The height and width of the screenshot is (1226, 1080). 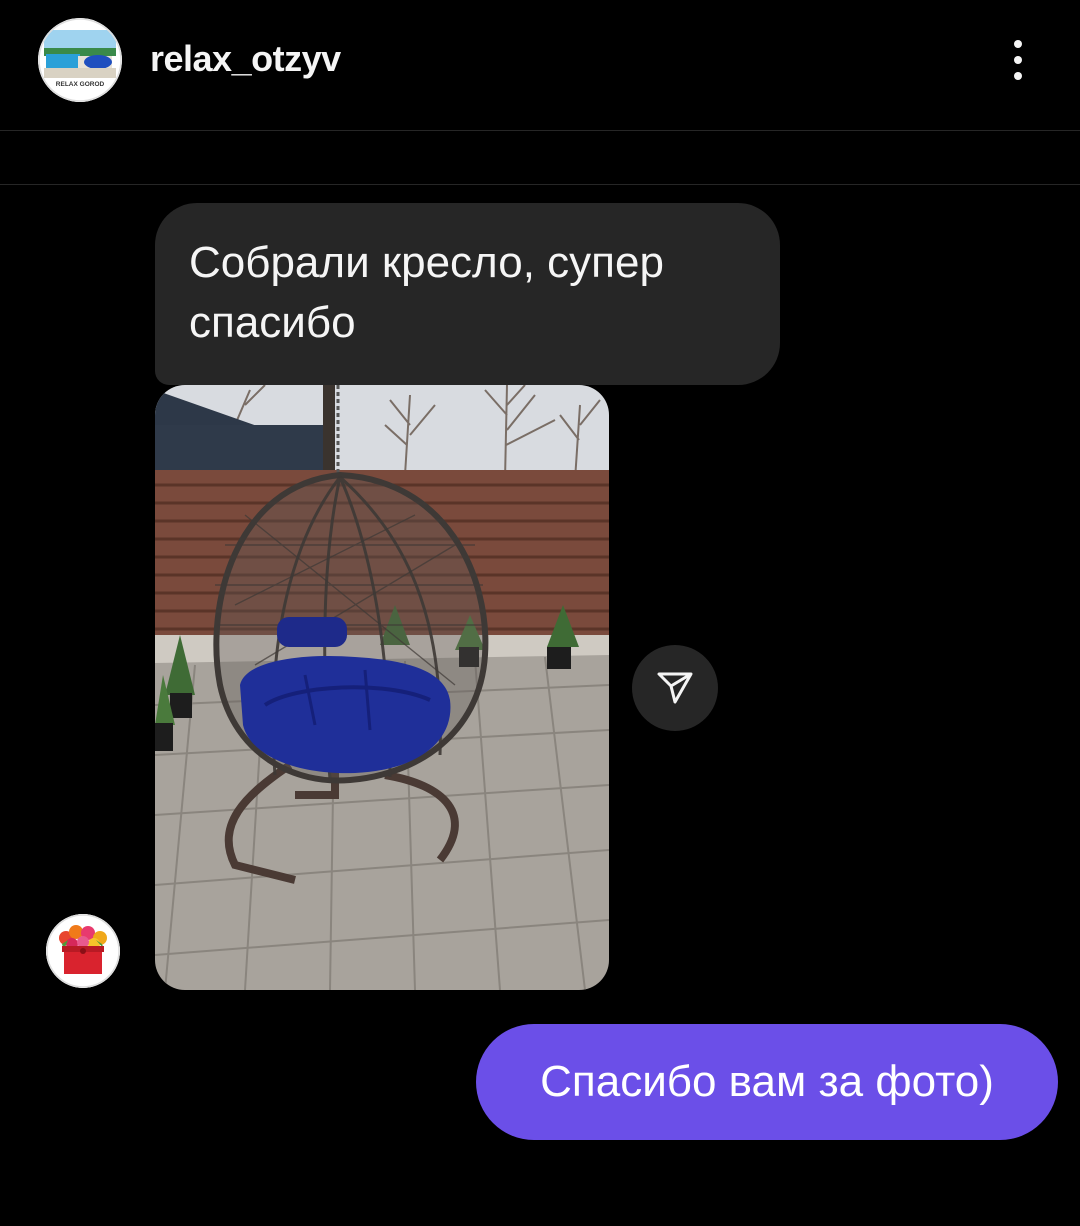 I want to click on flower-box-avatar, so click(x=83, y=951).